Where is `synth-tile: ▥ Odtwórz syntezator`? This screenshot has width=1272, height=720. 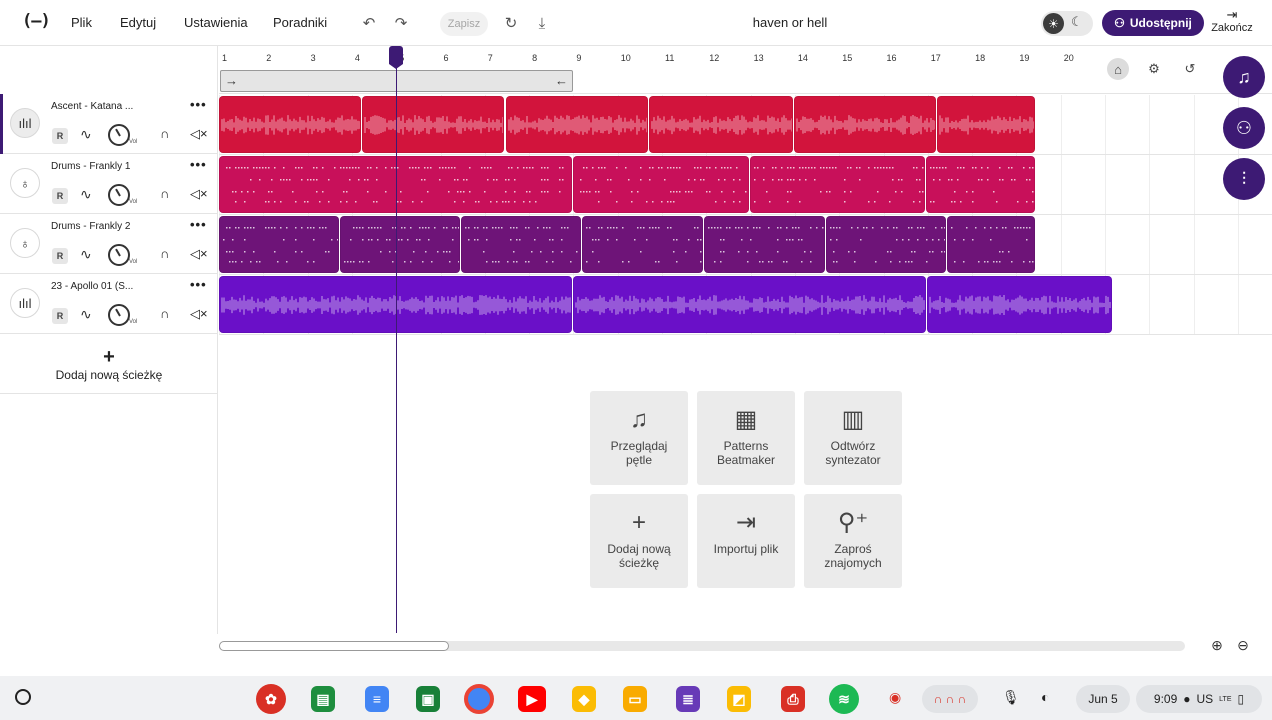
synth-tile: ▥ Odtwórz syntezator is located at coordinates (853, 438).